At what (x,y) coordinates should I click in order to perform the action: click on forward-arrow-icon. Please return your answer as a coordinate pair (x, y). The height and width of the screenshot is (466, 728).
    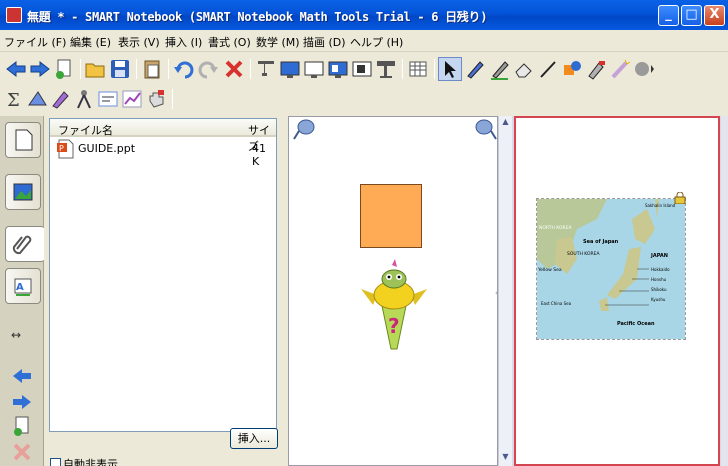
    Looking at the image, I should click on (40, 69).